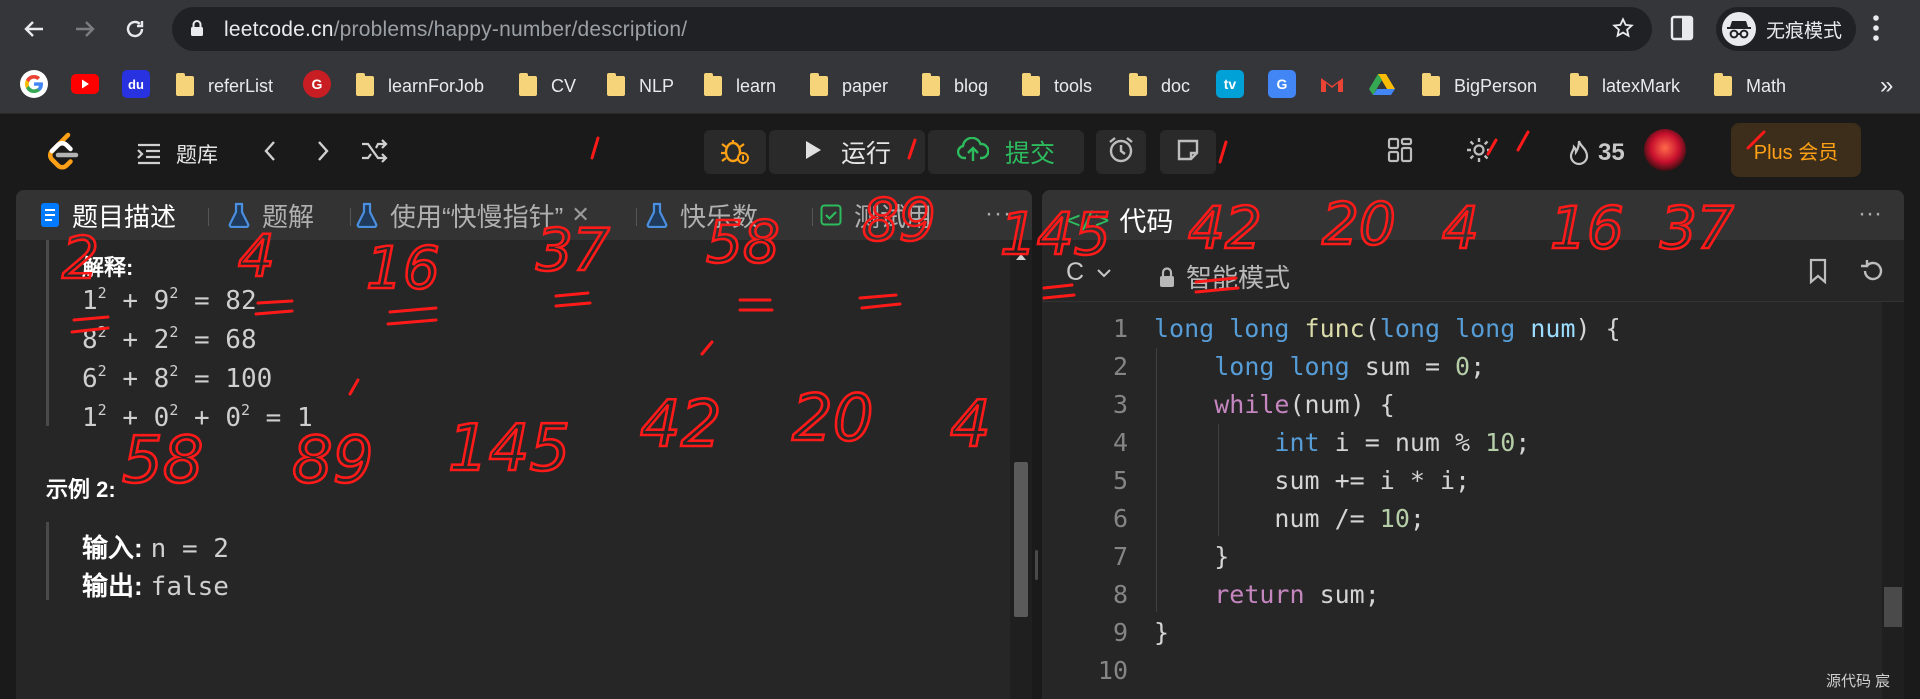  I want to click on more-tabs-button: ···, so click(998, 214).